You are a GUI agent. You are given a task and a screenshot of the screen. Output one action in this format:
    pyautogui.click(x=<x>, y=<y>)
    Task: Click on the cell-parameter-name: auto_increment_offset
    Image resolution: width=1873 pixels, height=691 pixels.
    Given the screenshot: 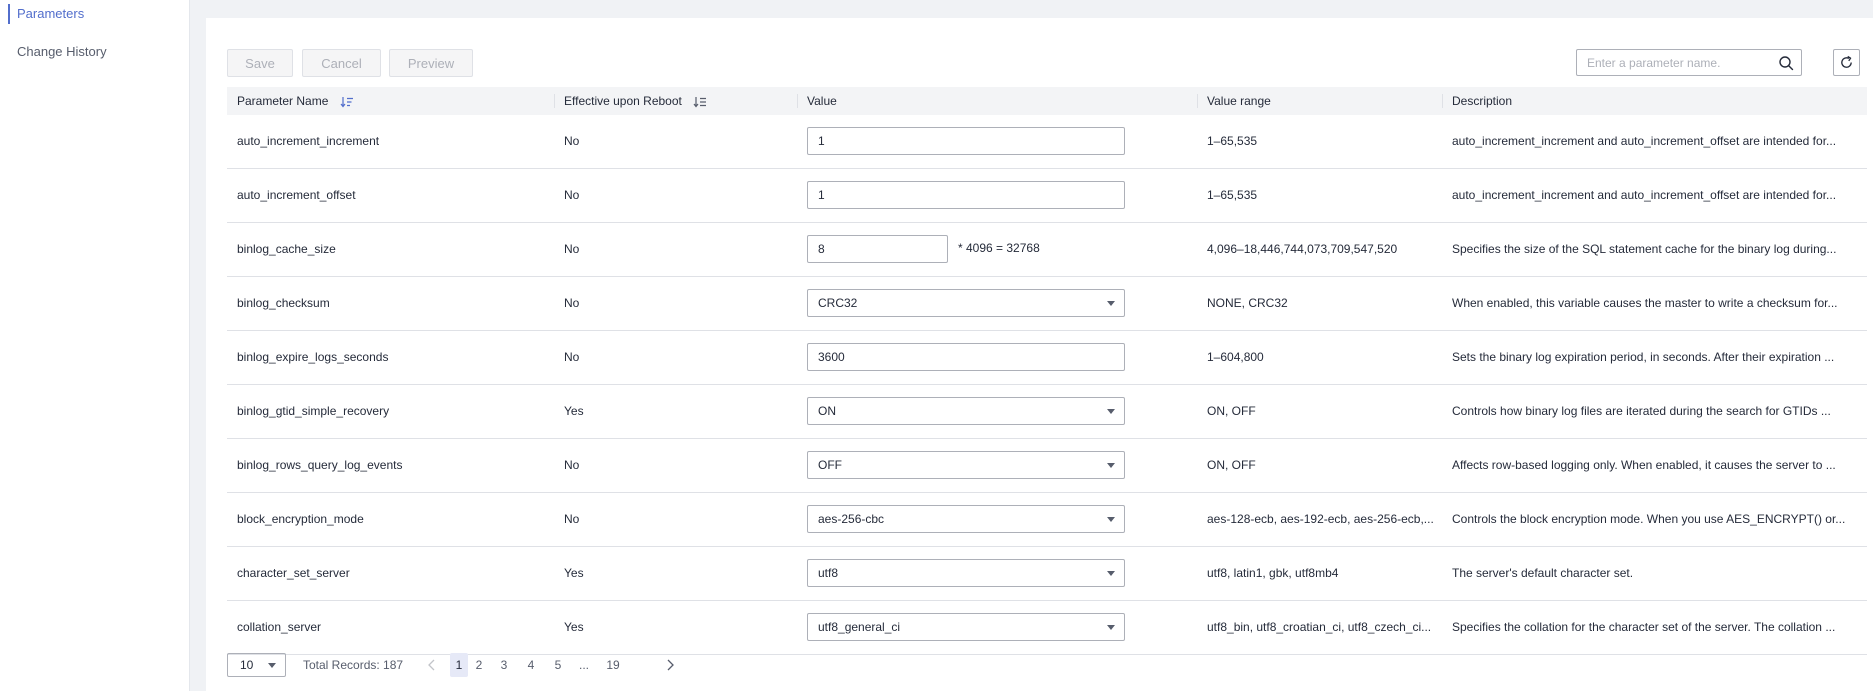 What is the action you would take?
    pyautogui.click(x=296, y=195)
    